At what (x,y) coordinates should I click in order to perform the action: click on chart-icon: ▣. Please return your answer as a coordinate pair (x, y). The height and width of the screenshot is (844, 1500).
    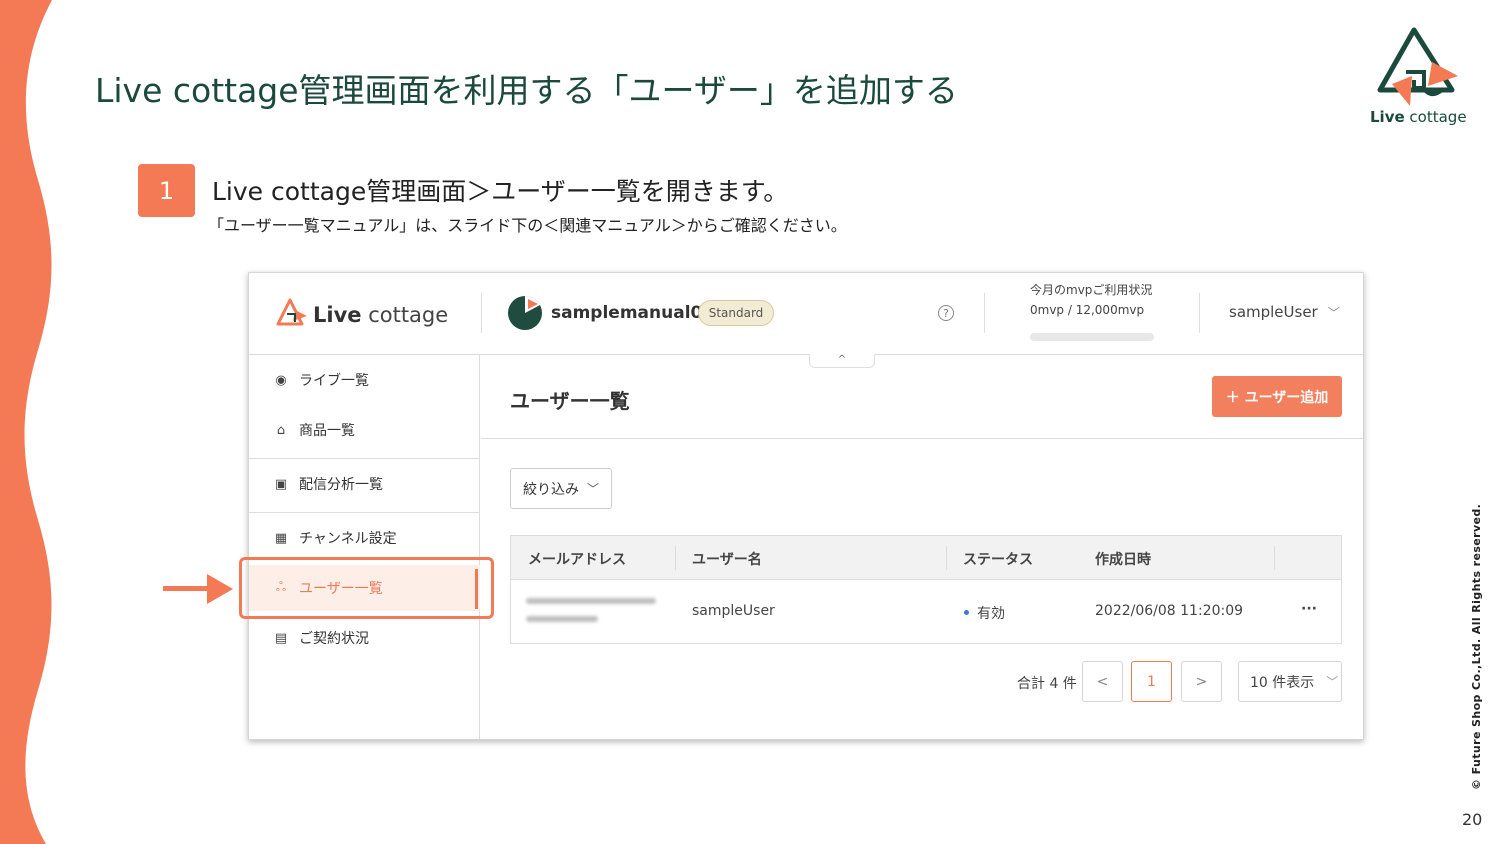
    Looking at the image, I should click on (281, 484).